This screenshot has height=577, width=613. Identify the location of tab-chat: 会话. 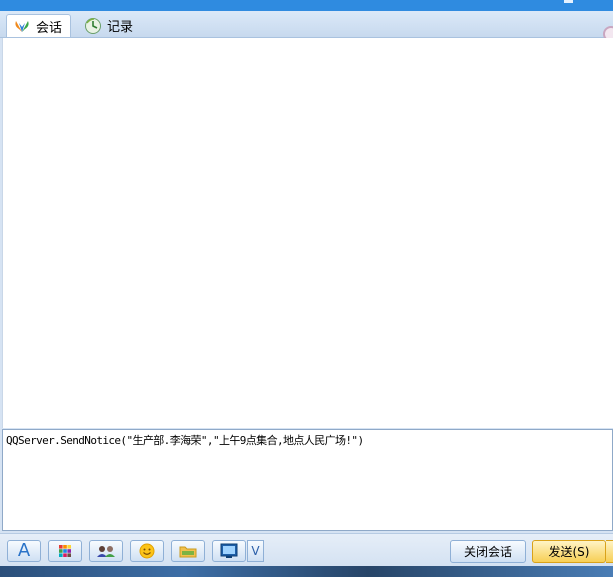
(39, 25).